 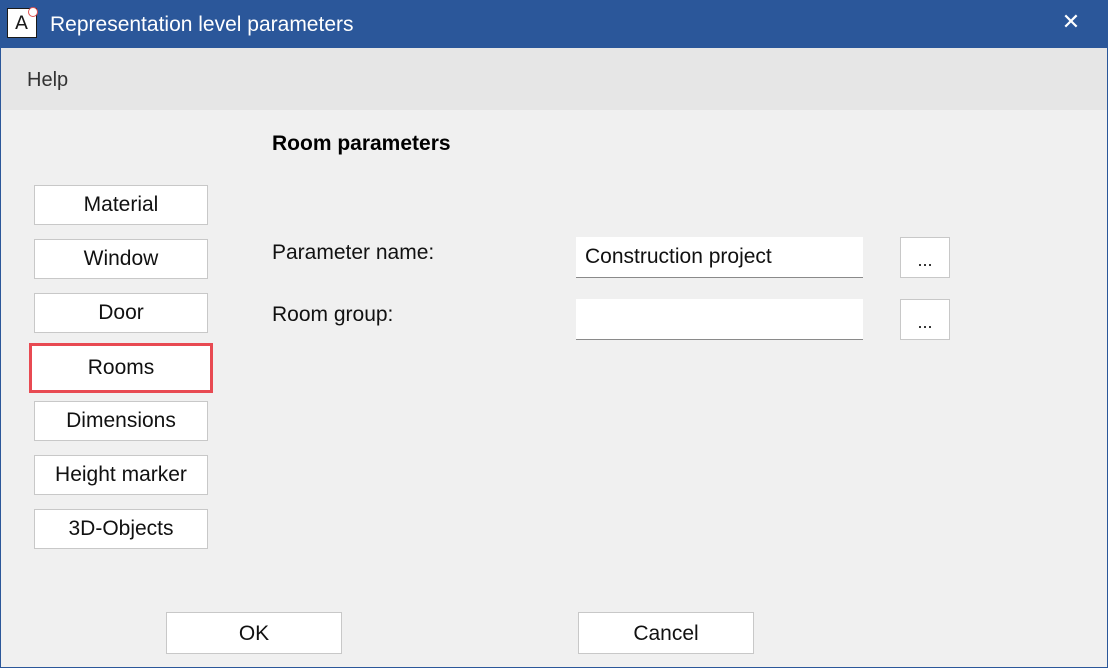 I want to click on nav-button-rooms: Rooms, so click(x=121, y=368).